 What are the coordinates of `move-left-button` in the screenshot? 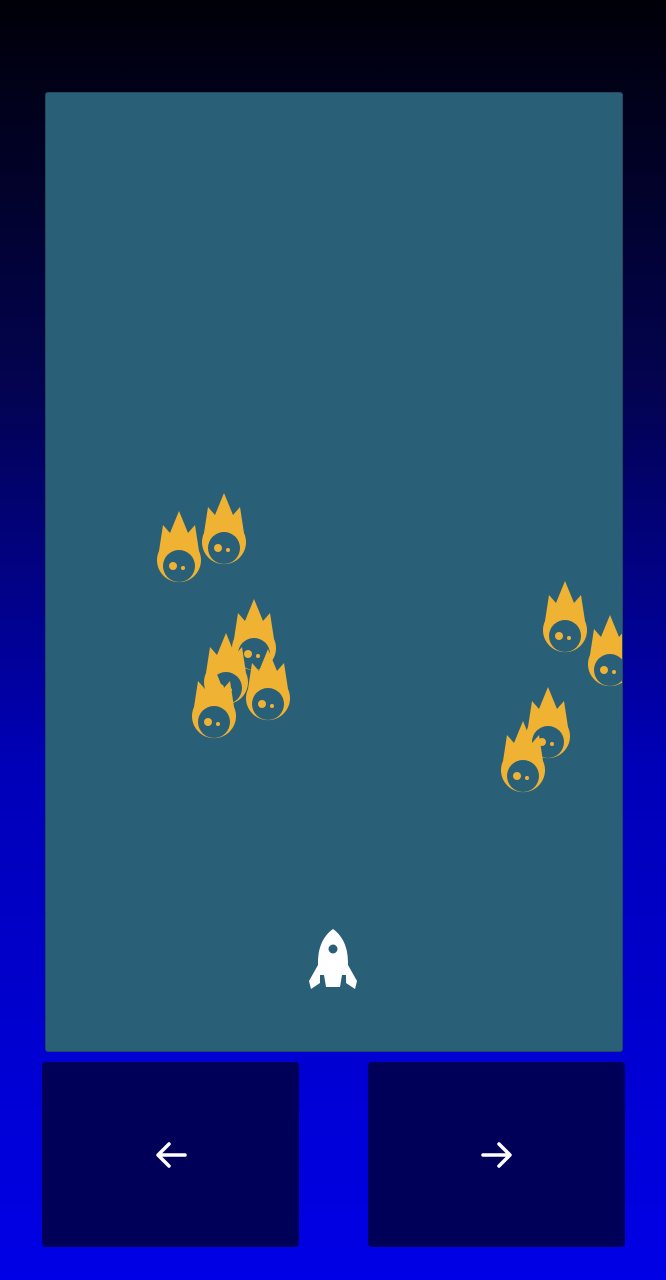 It's located at (170, 1154).